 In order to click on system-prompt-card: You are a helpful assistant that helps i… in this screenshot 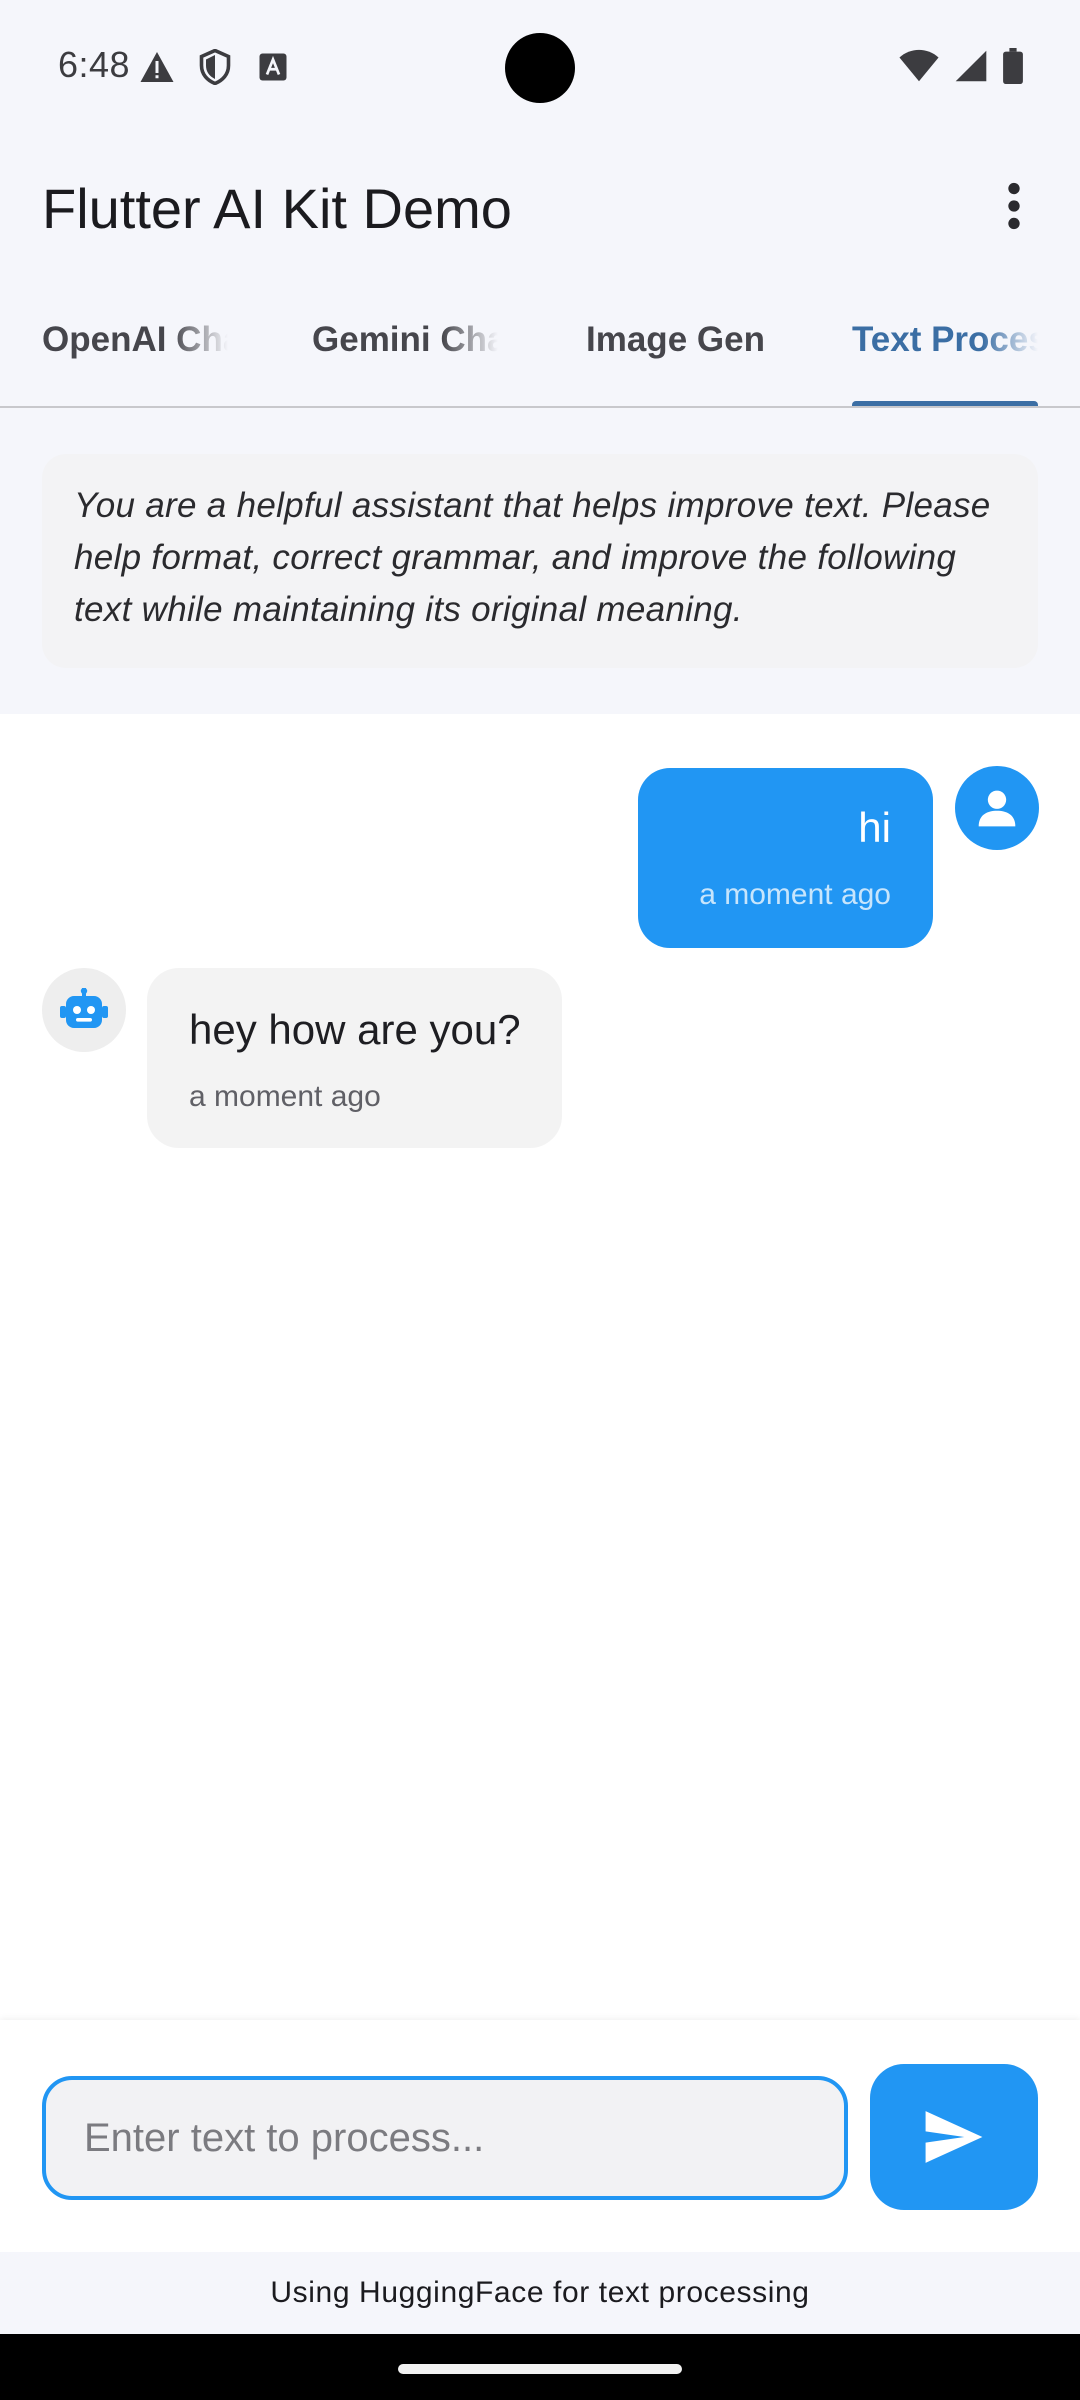, I will do `click(540, 561)`.